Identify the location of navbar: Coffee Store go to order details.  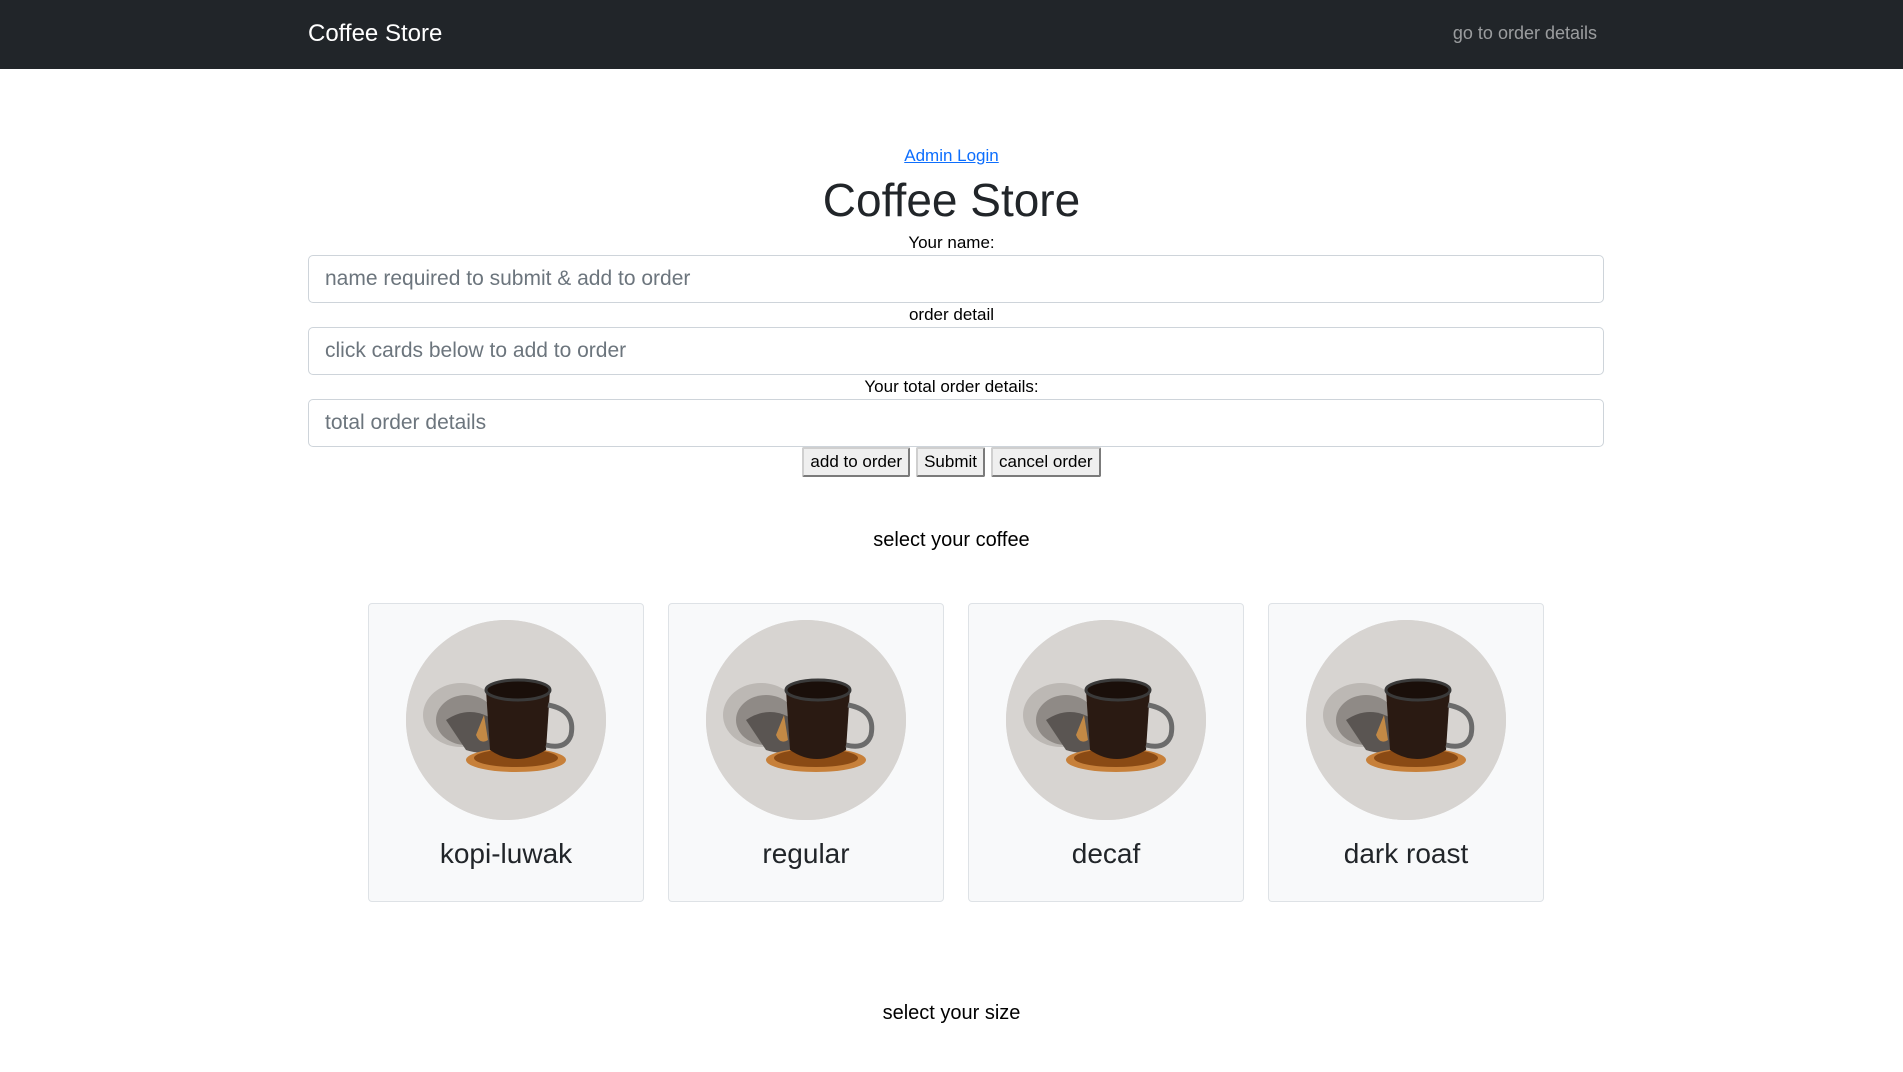
(951, 34).